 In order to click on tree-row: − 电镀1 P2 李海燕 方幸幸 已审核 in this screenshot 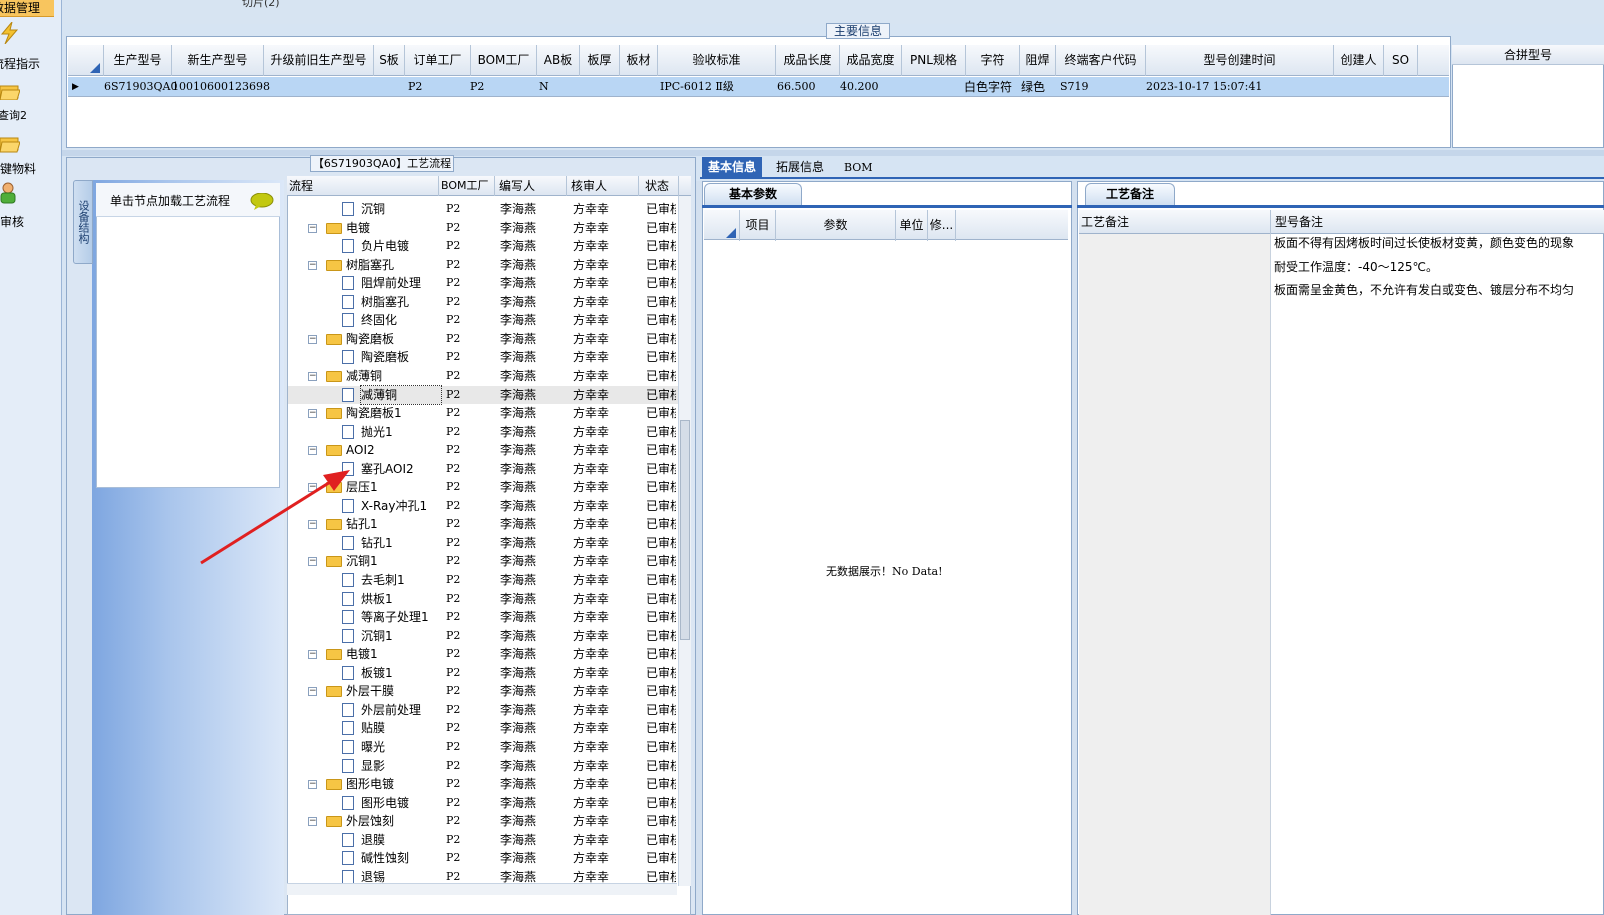, I will do `click(483, 654)`.